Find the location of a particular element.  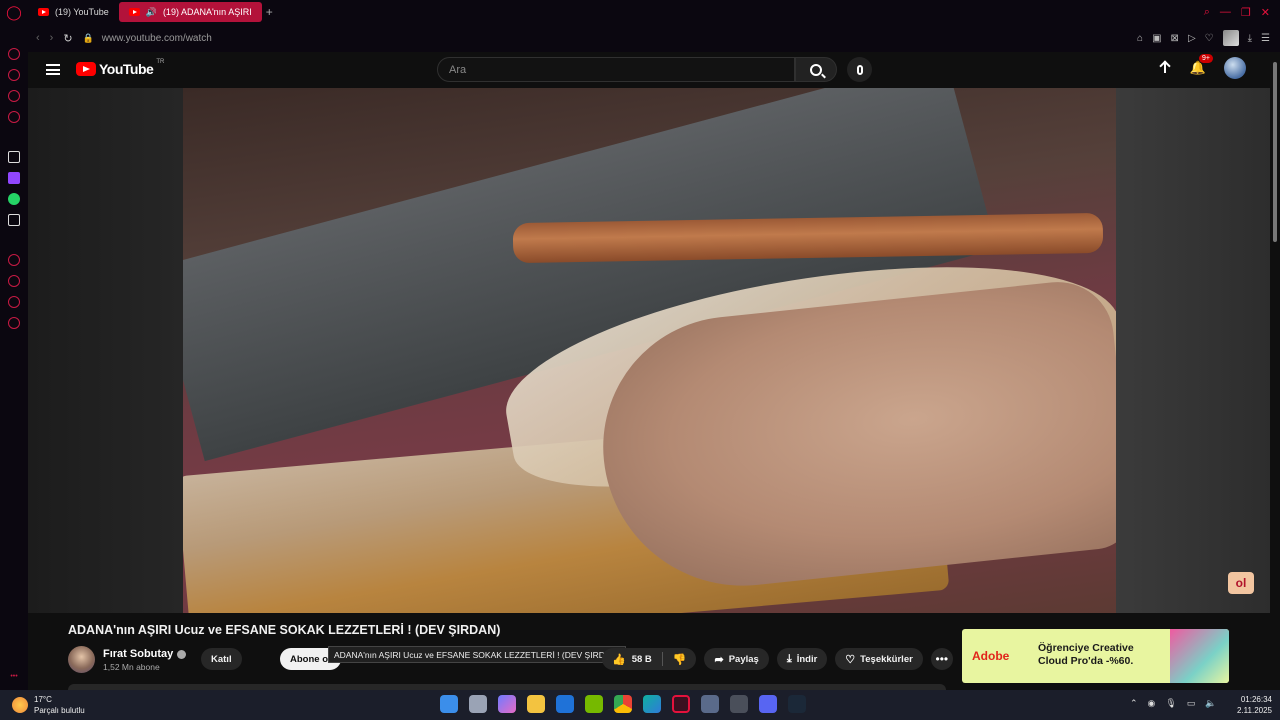

tab-label: (19) YouTube is located at coordinates (82, 12).